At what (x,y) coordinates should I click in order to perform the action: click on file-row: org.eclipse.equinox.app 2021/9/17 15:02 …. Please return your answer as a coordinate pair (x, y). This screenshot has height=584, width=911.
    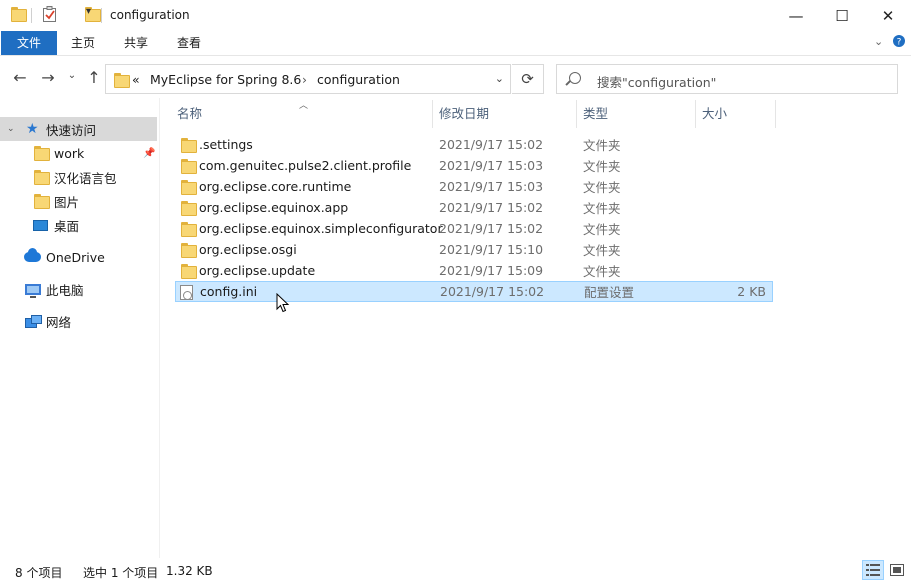
    Looking at the image, I should click on (474, 207).